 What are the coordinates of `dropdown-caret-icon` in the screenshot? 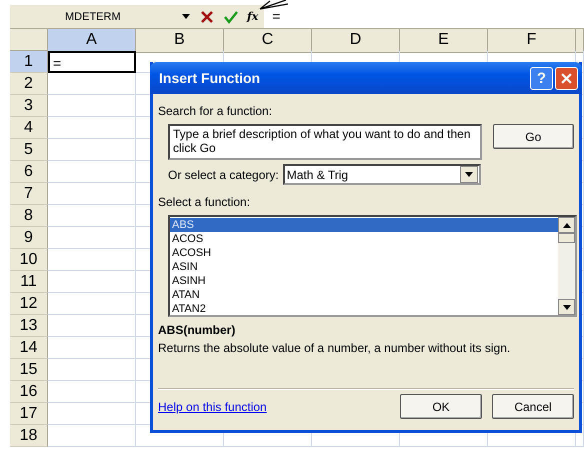 It's located at (186, 16).